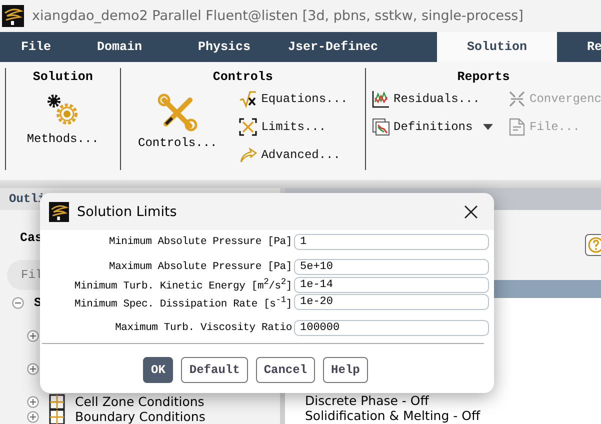 The image size is (601, 424). I want to click on input-field: 100000, so click(391, 328).